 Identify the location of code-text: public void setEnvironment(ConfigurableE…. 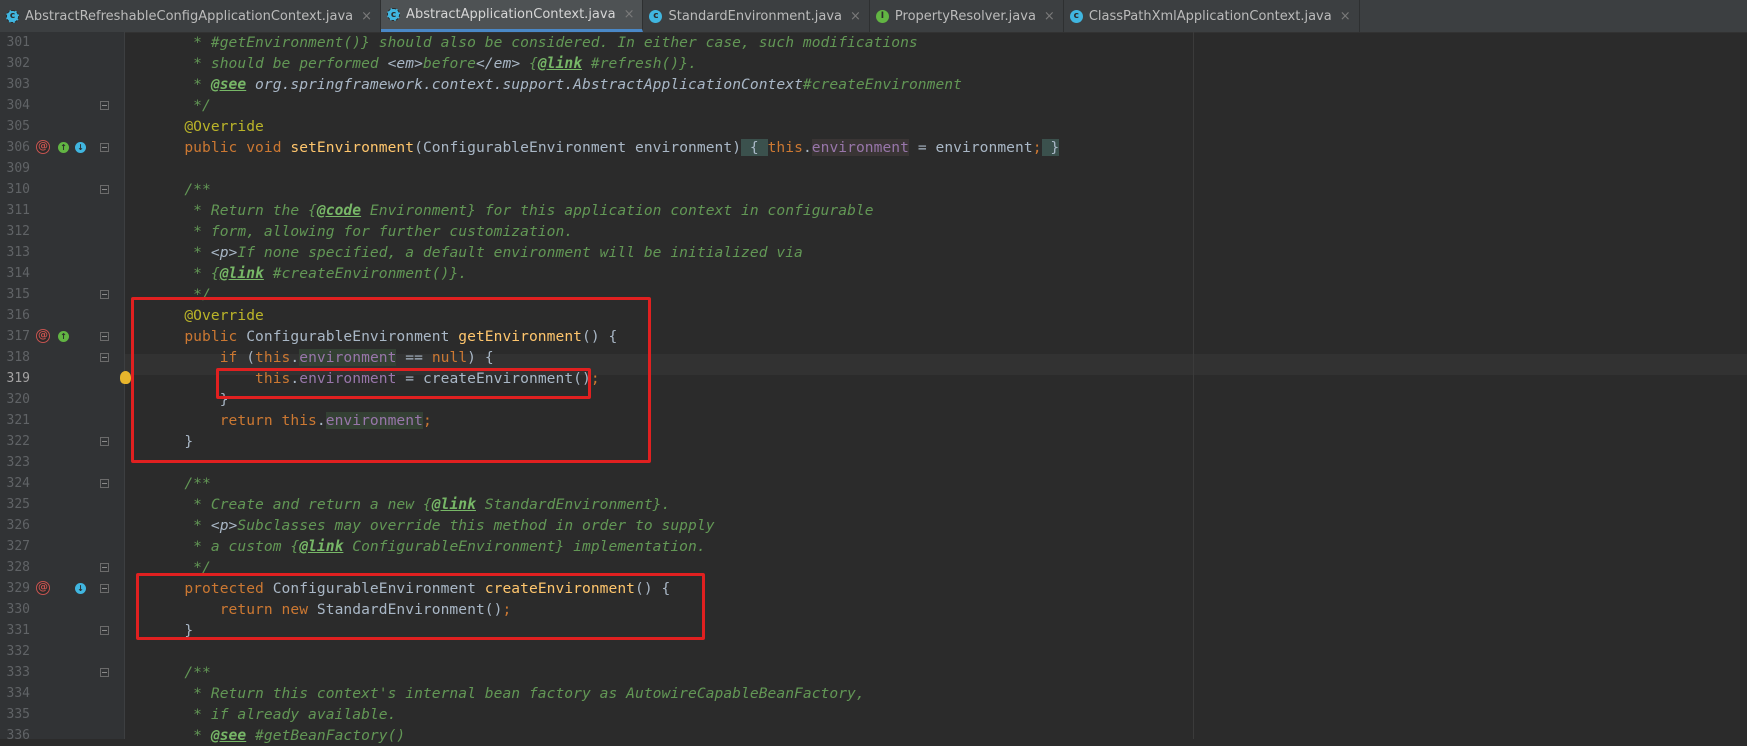
(604, 147).